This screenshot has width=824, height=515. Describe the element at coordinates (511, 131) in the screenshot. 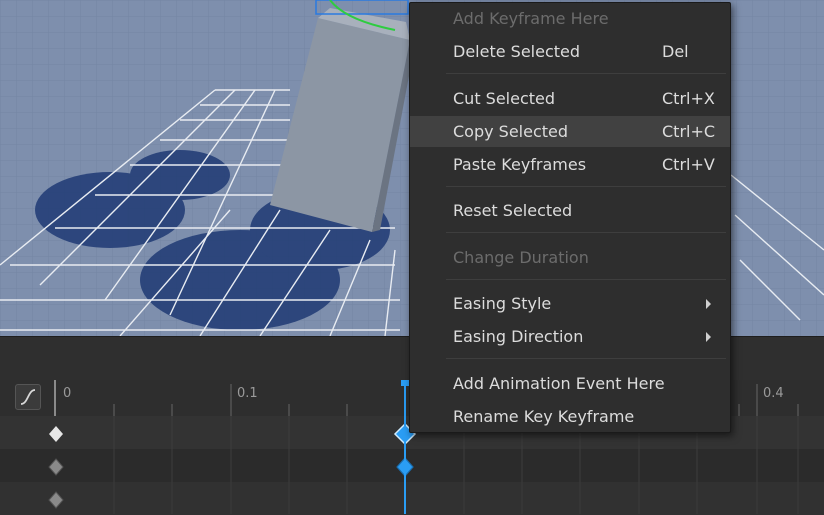

I see `menu-item-label: Copy Selected` at that location.